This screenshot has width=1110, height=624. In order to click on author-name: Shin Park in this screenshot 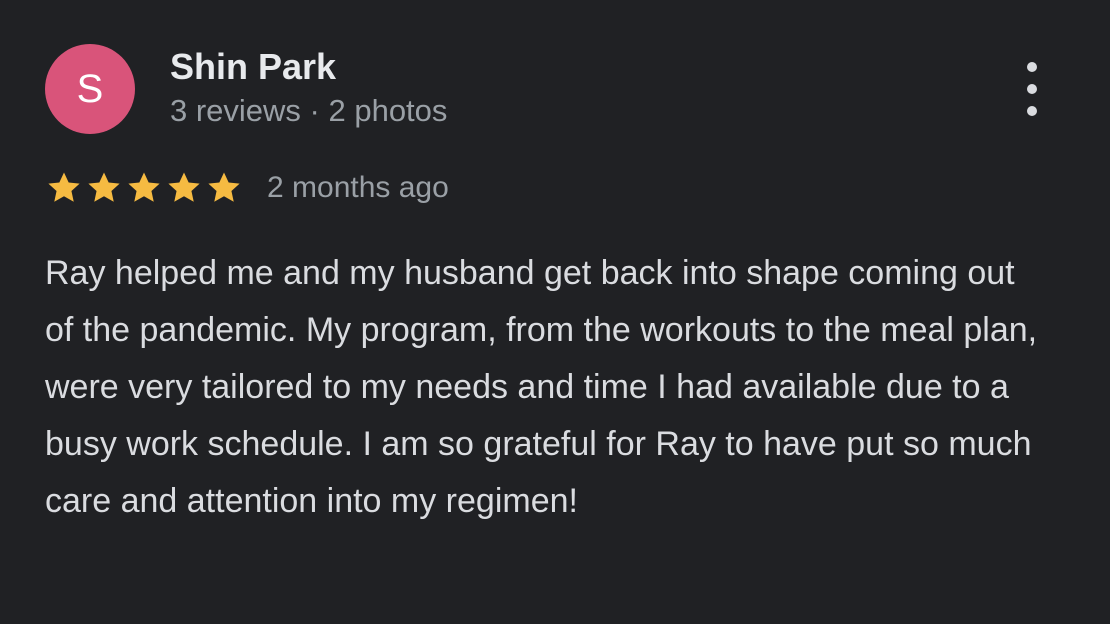, I will do `click(253, 67)`.